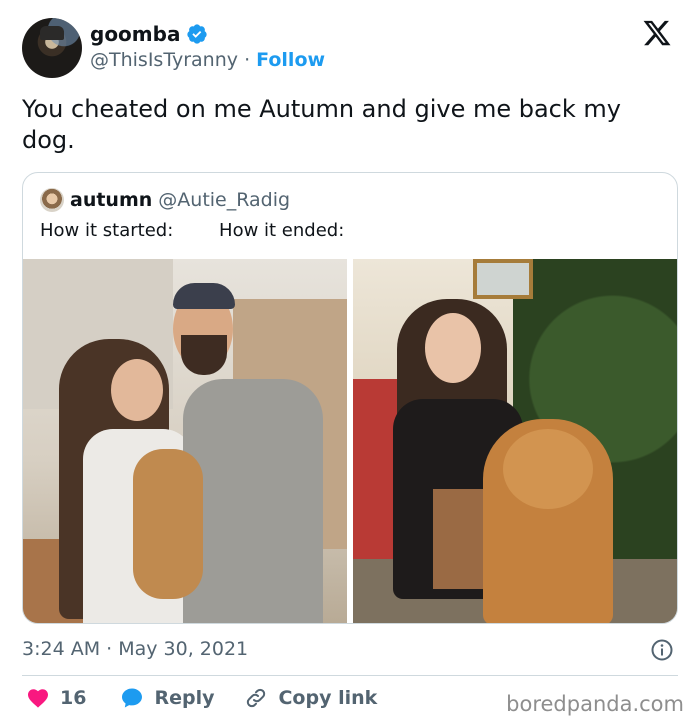 The width and height of the screenshot is (700, 728). Describe the element at coordinates (224, 200) in the screenshot. I see `quoted-author-handle: @Autie_Radig` at that location.